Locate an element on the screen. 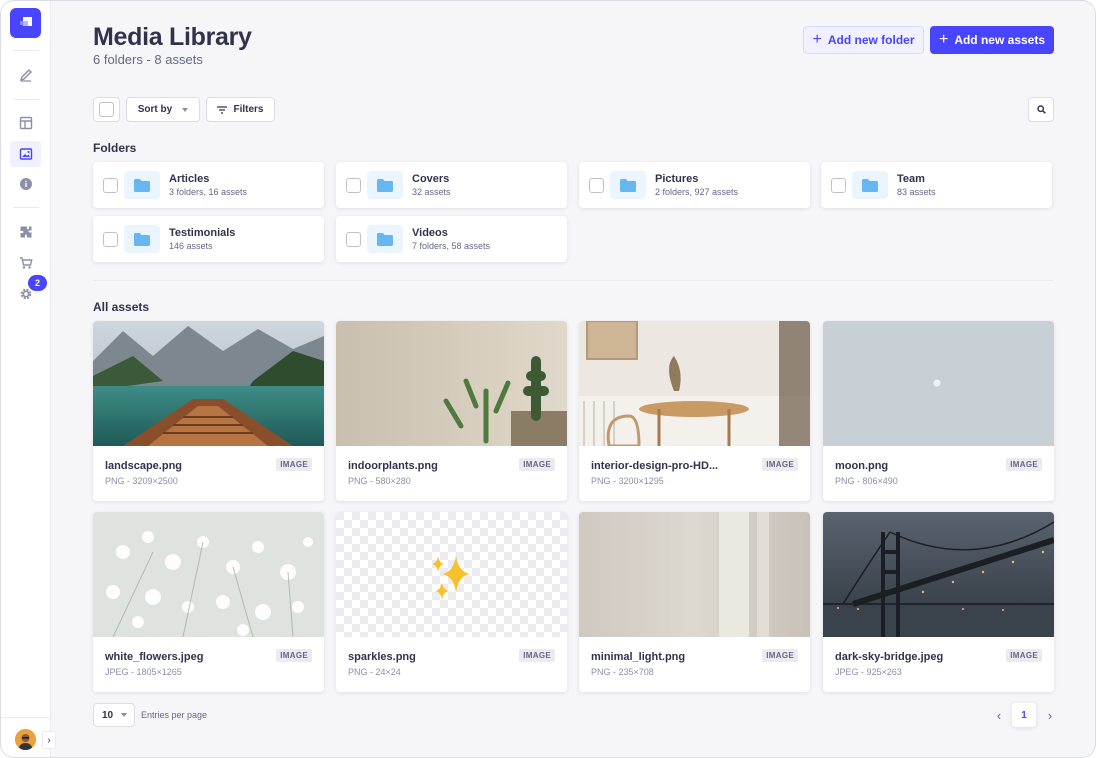  folder-card: Videos 7 folders, 58 assets is located at coordinates (451, 239).